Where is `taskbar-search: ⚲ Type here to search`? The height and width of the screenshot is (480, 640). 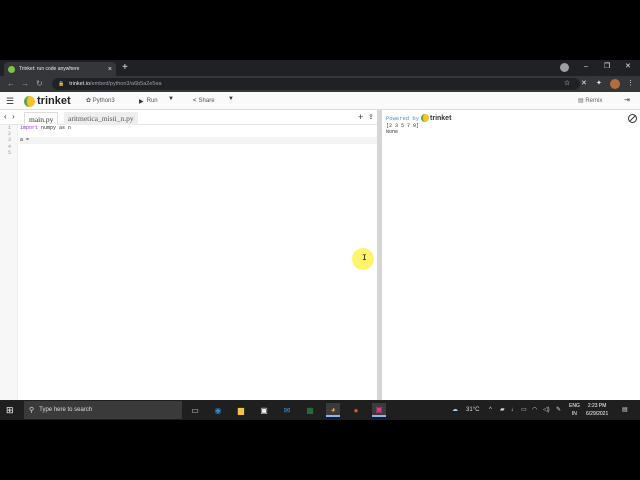 taskbar-search: ⚲ Type here to search is located at coordinates (103, 410).